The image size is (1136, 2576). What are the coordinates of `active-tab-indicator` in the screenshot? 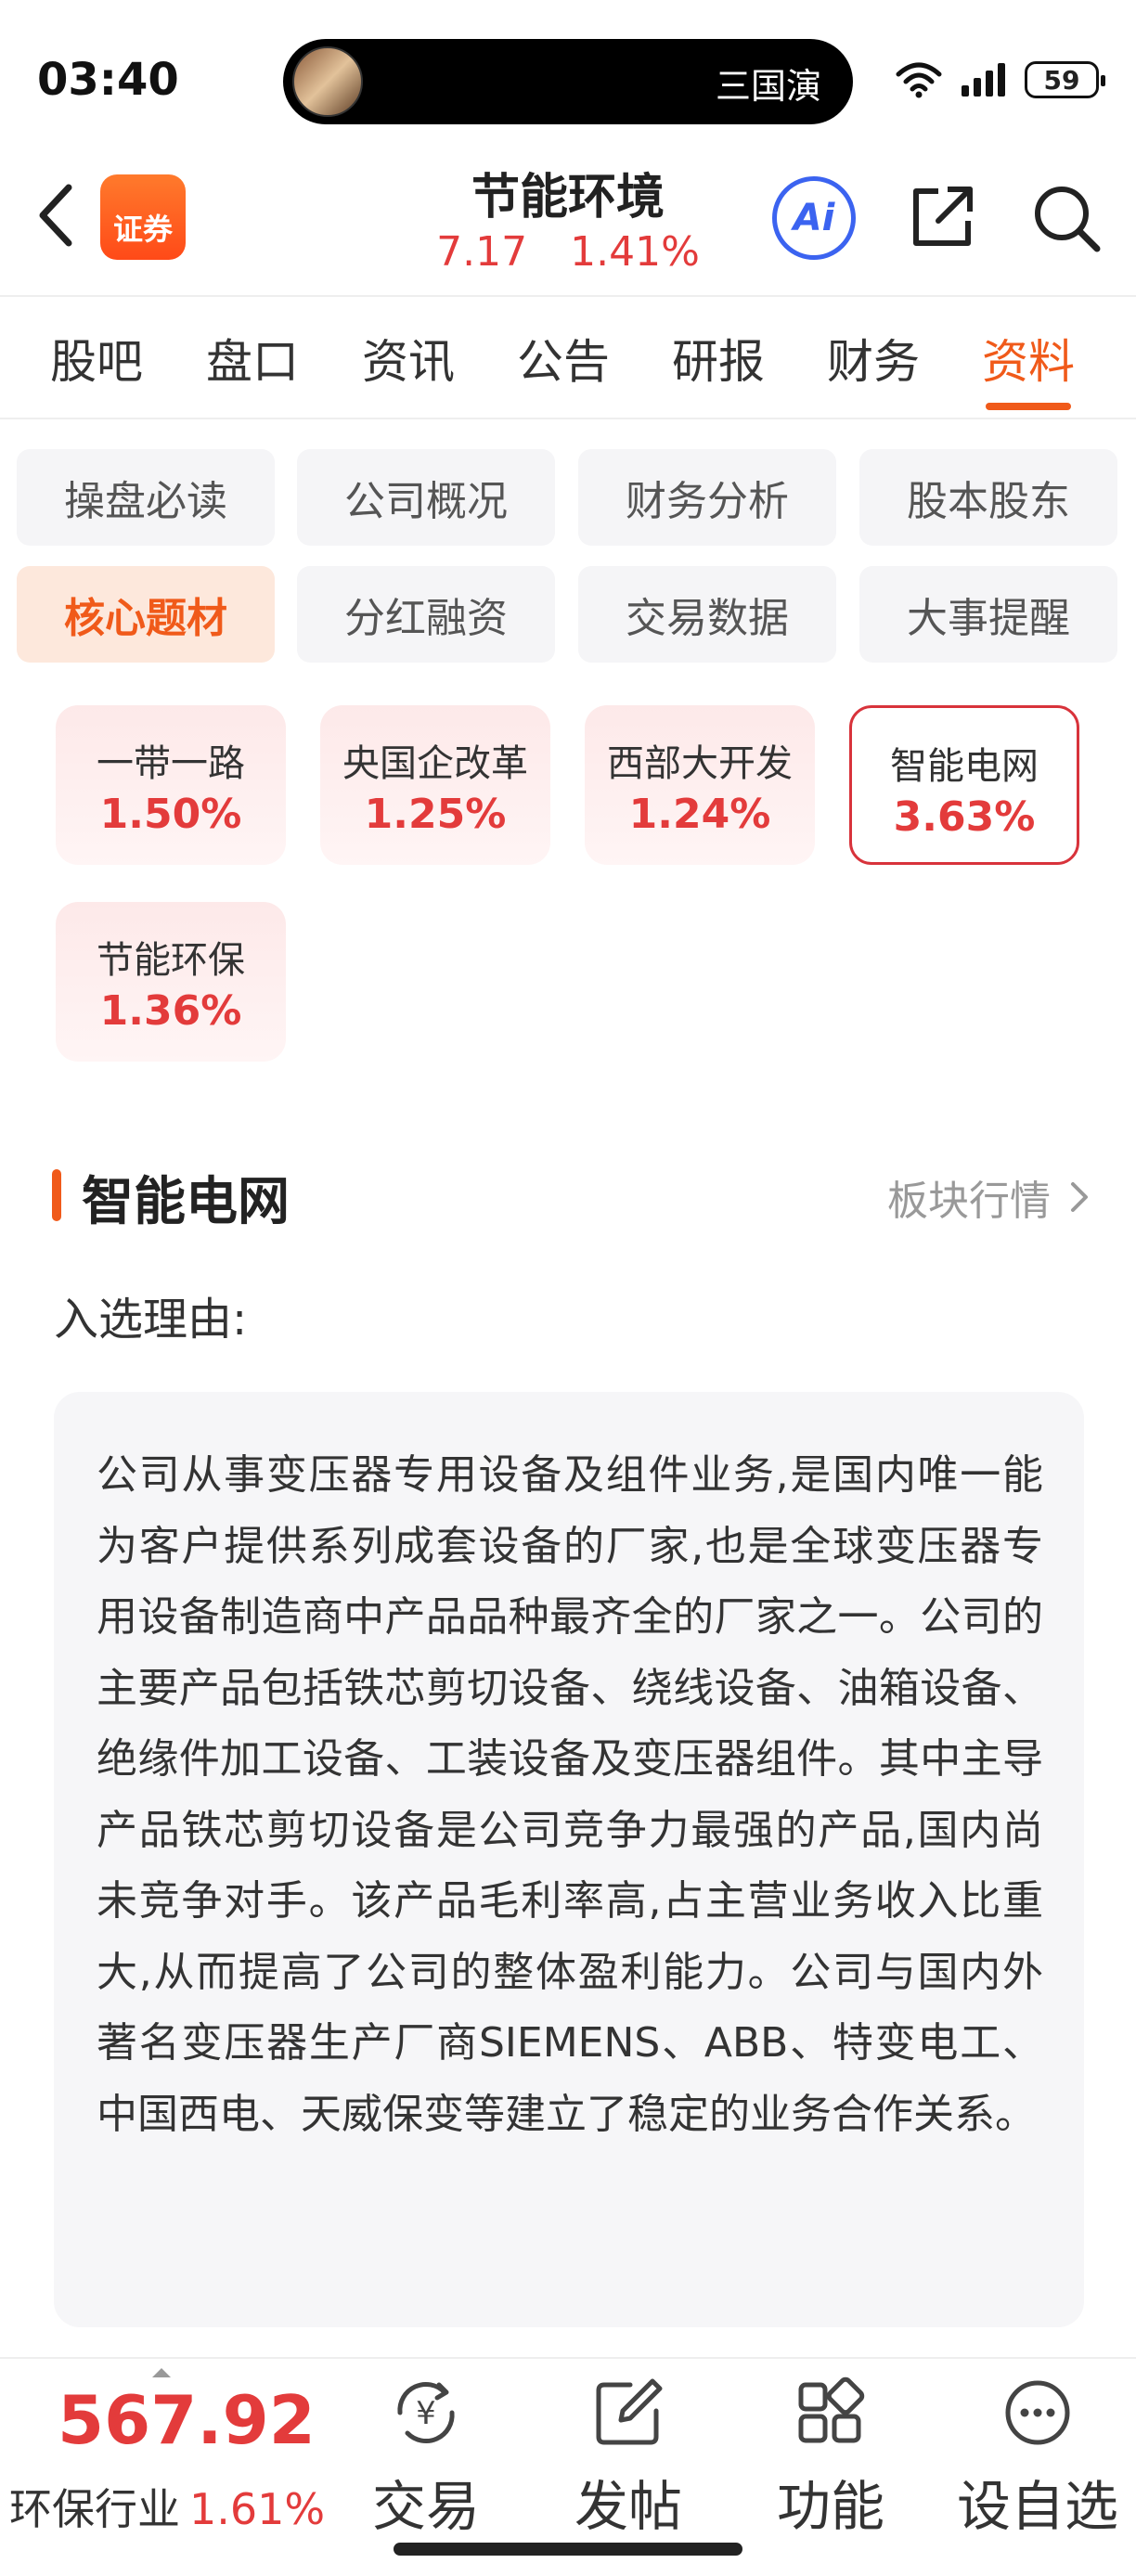 It's located at (1028, 407).